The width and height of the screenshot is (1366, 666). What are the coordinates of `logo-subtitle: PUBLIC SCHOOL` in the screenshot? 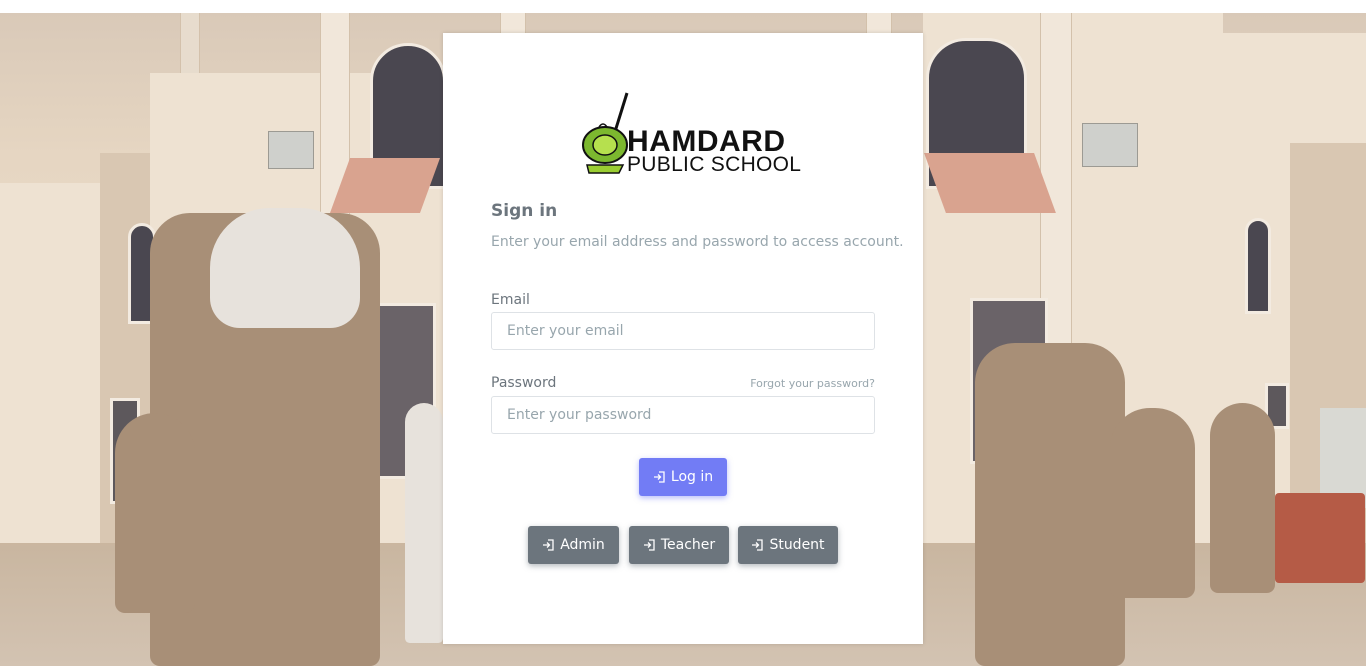 It's located at (714, 164).